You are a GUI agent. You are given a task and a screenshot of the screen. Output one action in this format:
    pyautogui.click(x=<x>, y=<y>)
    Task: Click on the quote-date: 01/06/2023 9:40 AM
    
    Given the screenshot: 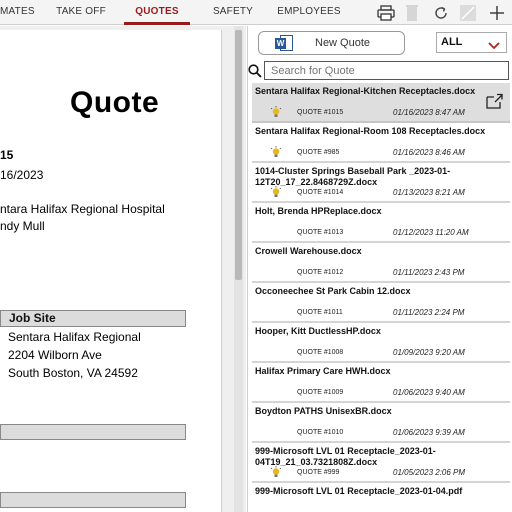 What is the action you would take?
    pyautogui.click(x=429, y=392)
    